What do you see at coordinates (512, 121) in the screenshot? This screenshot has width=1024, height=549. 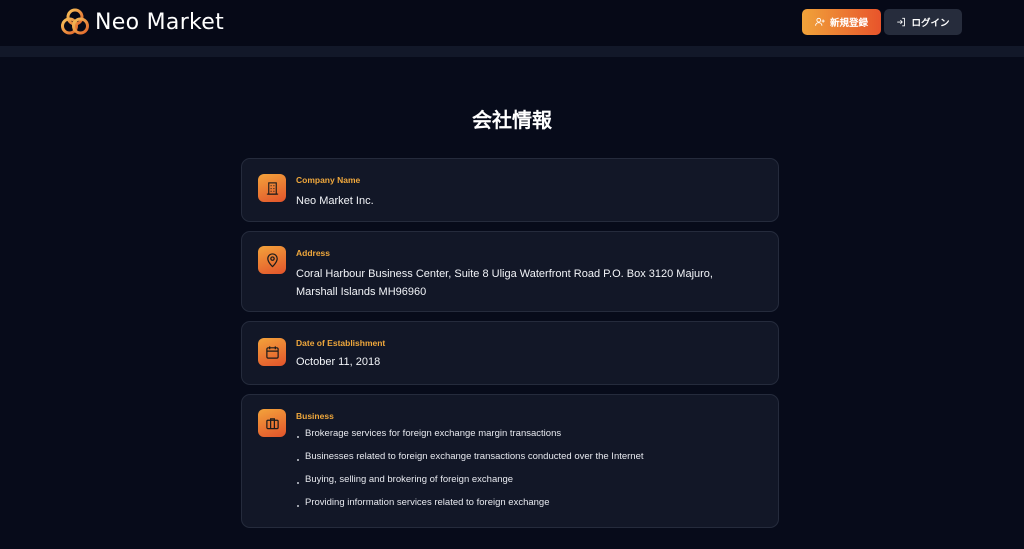 I see `page-title: 会社情報` at bounding box center [512, 121].